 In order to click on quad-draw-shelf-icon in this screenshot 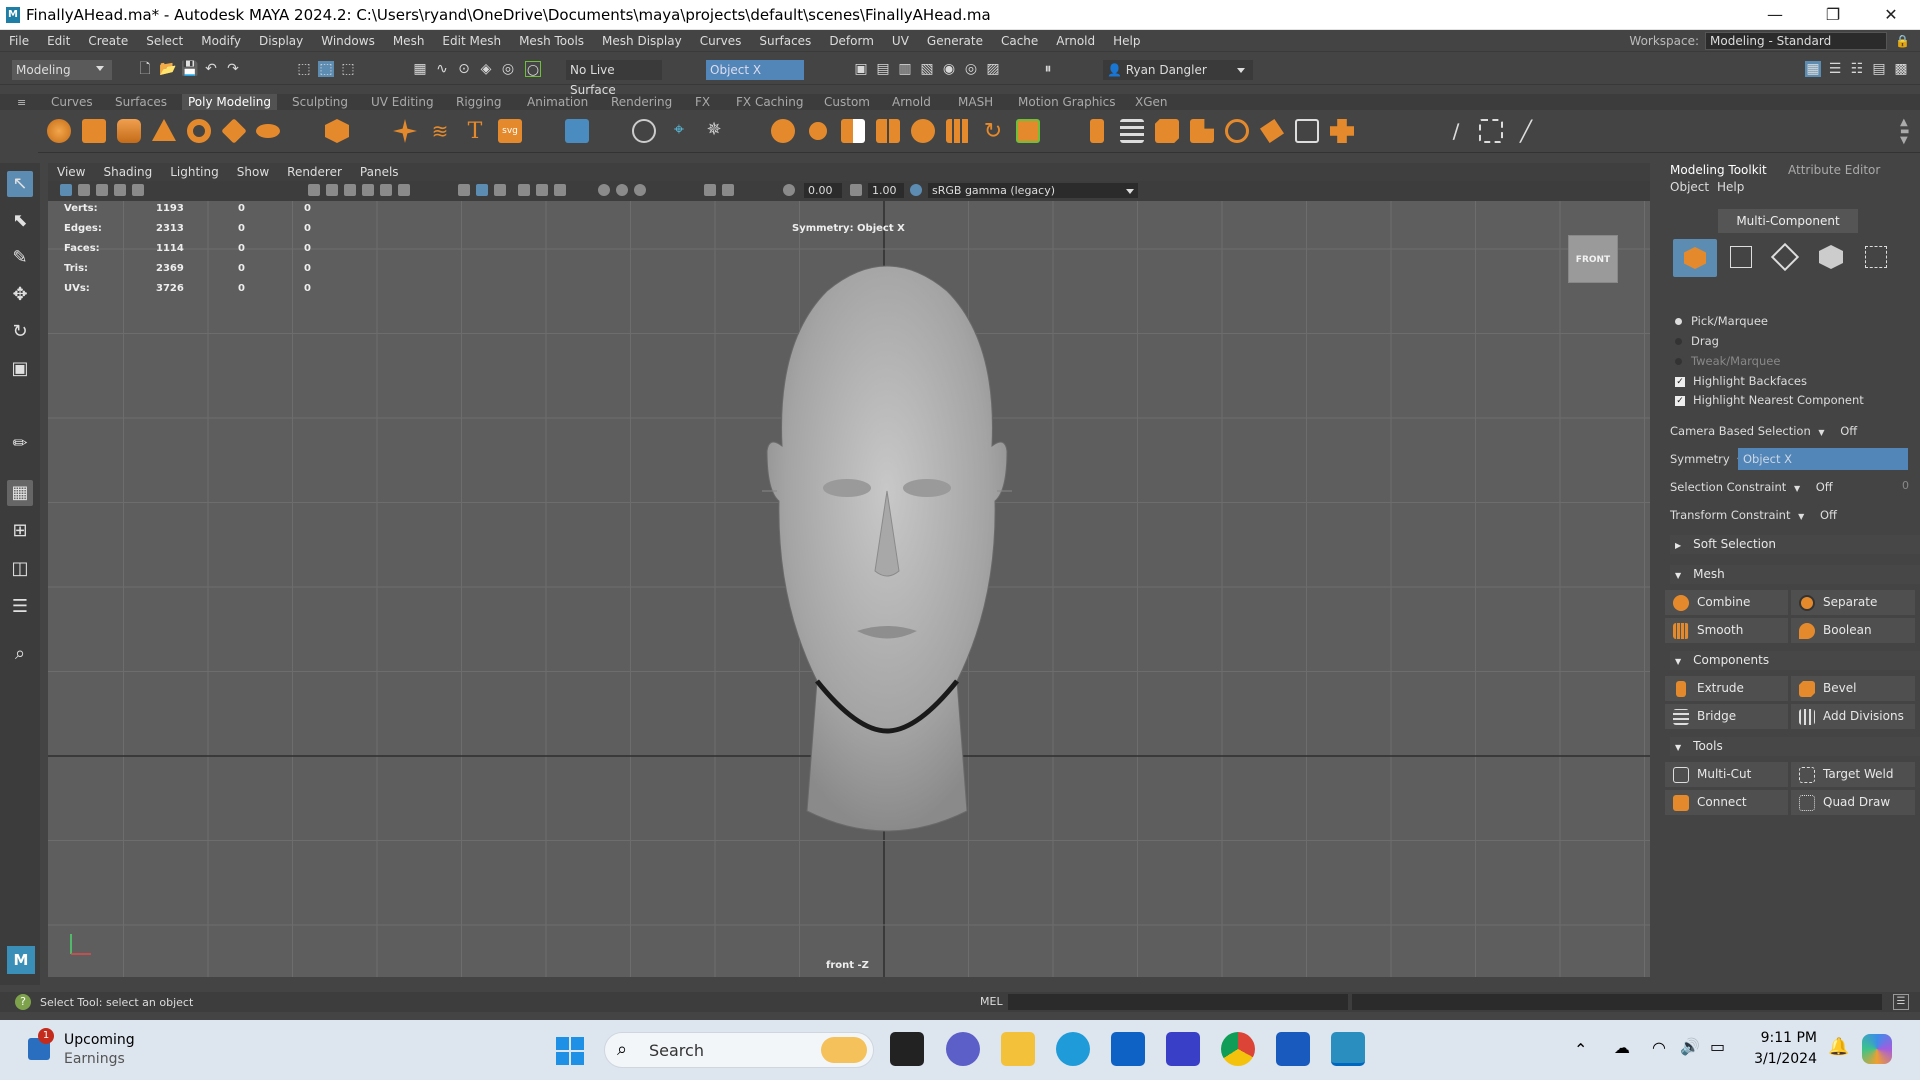, I will do `click(1342, 131)`.